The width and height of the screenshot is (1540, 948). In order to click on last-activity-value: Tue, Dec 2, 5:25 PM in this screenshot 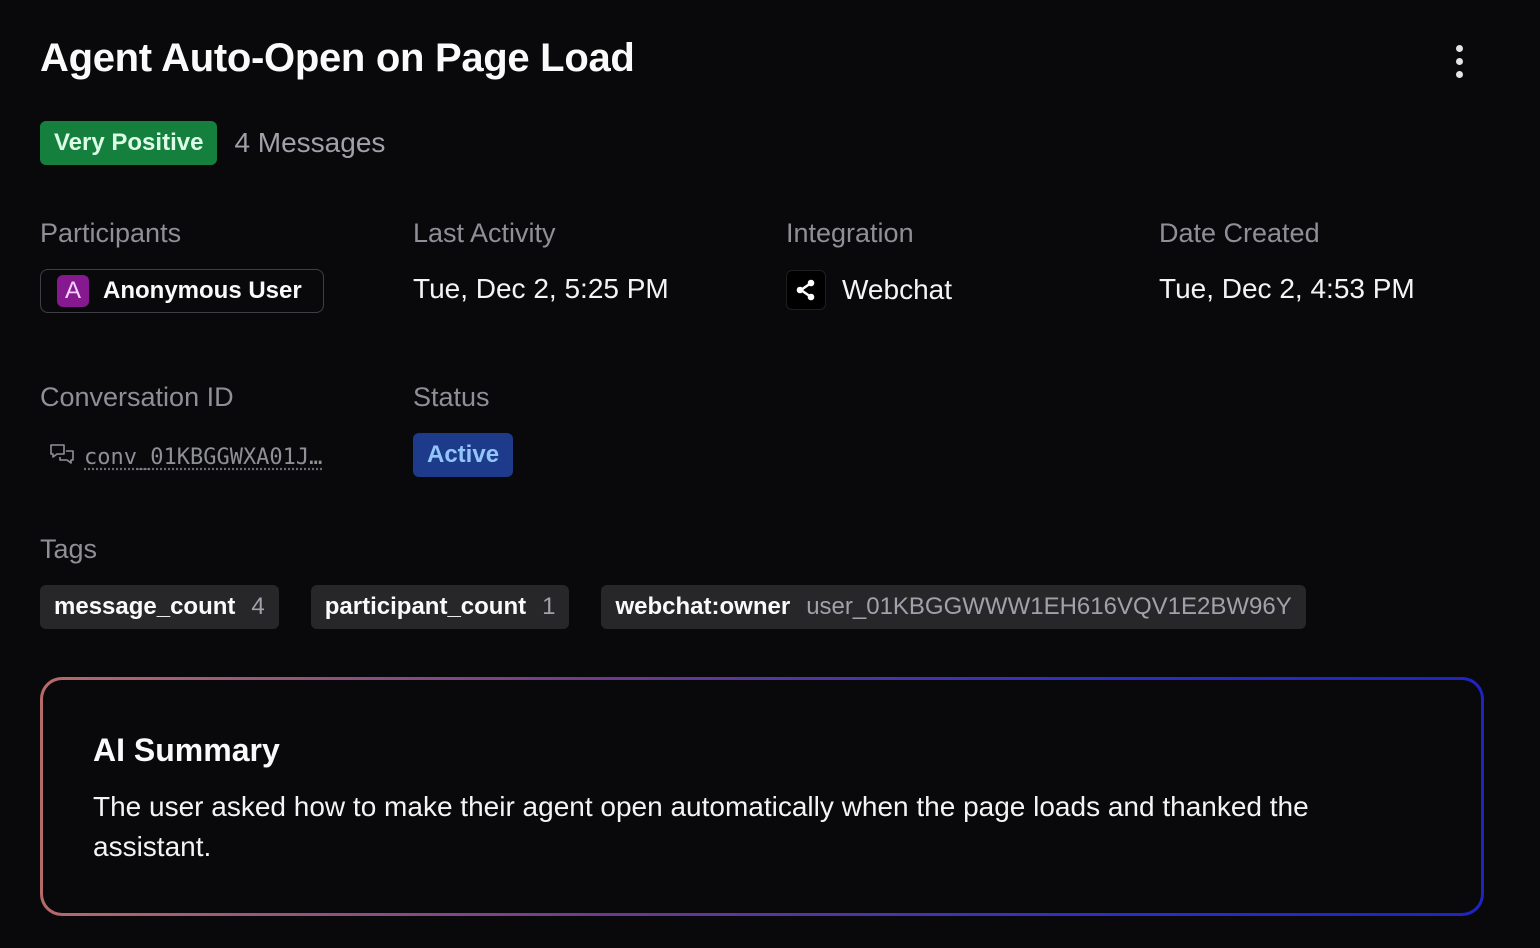, I will do `click(541, 288)`.